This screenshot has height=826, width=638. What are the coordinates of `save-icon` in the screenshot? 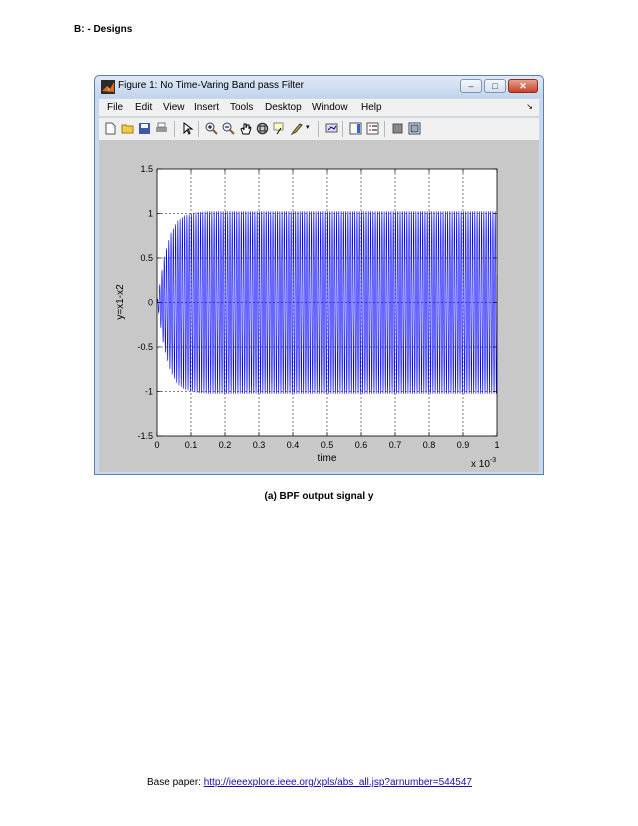 It's located at (144, 128).